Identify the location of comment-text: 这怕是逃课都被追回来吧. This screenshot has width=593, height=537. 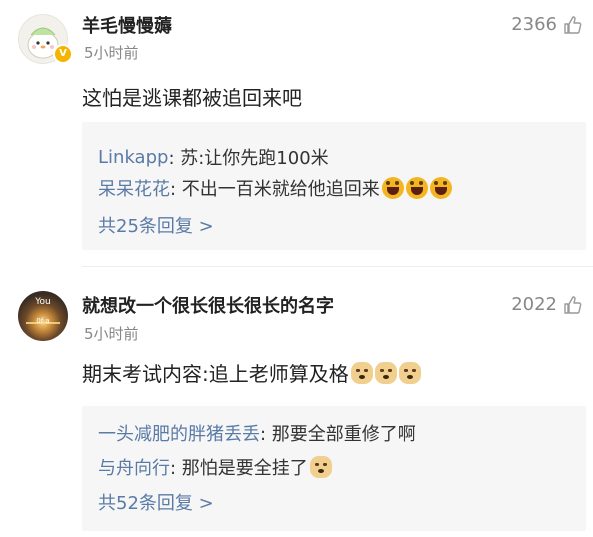
(192, 98).